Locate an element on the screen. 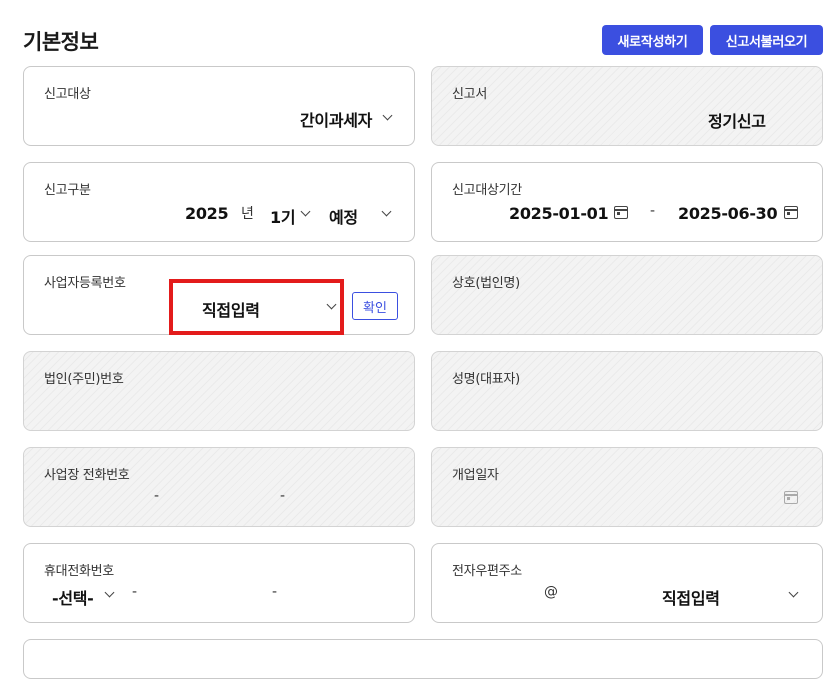 This screenshot has width=838, height=679. representative-label: 성명(대표자) is located at coordinates (486, 379).